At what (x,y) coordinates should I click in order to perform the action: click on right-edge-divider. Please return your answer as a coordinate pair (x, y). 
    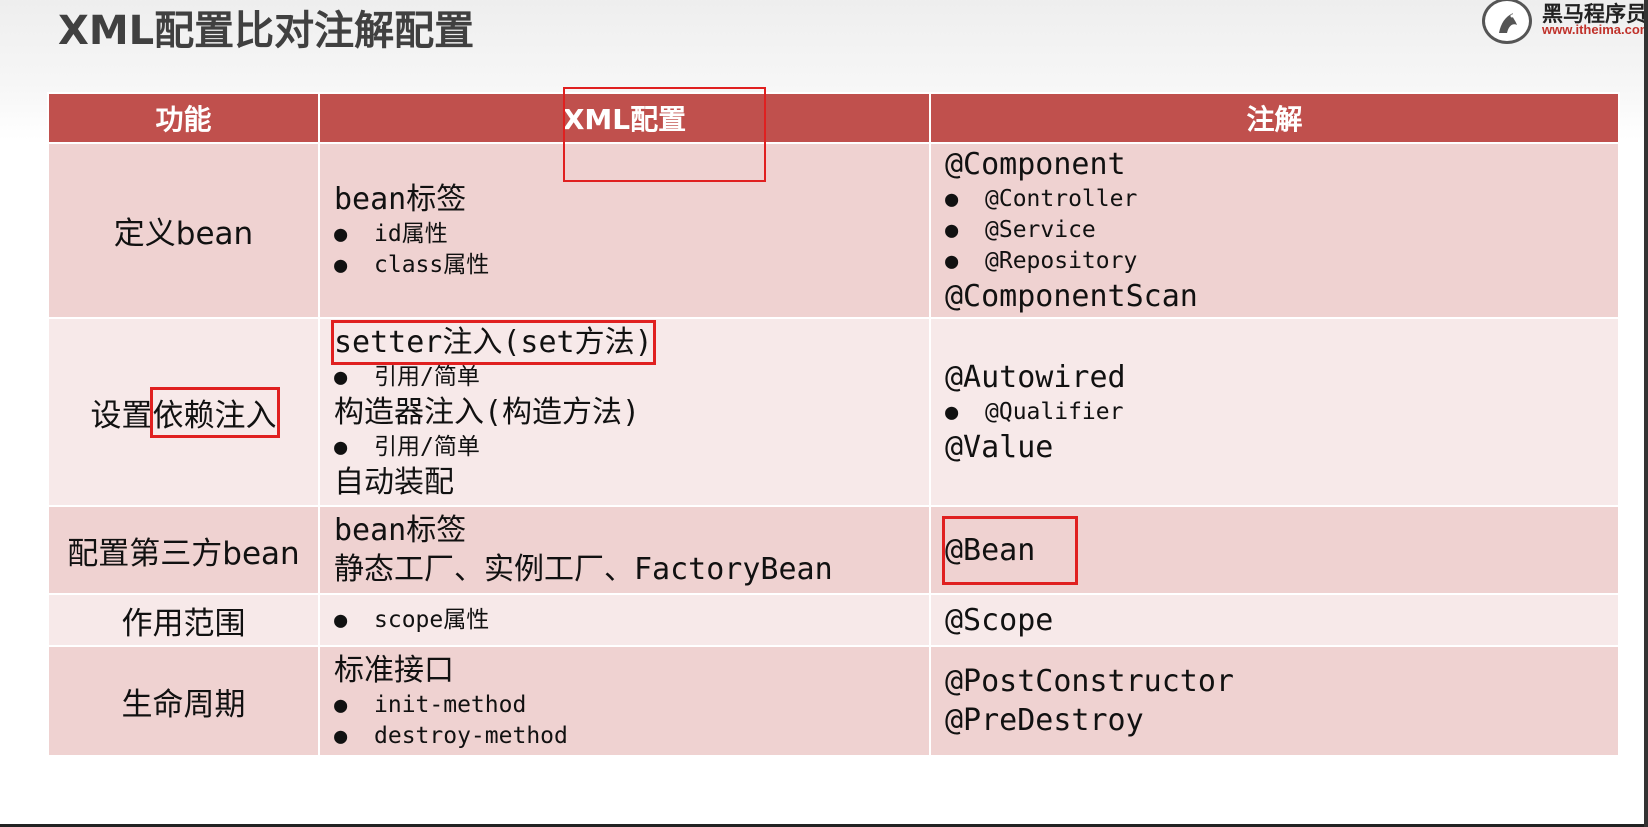
    Looking at the image, I should click on (1646, 413).